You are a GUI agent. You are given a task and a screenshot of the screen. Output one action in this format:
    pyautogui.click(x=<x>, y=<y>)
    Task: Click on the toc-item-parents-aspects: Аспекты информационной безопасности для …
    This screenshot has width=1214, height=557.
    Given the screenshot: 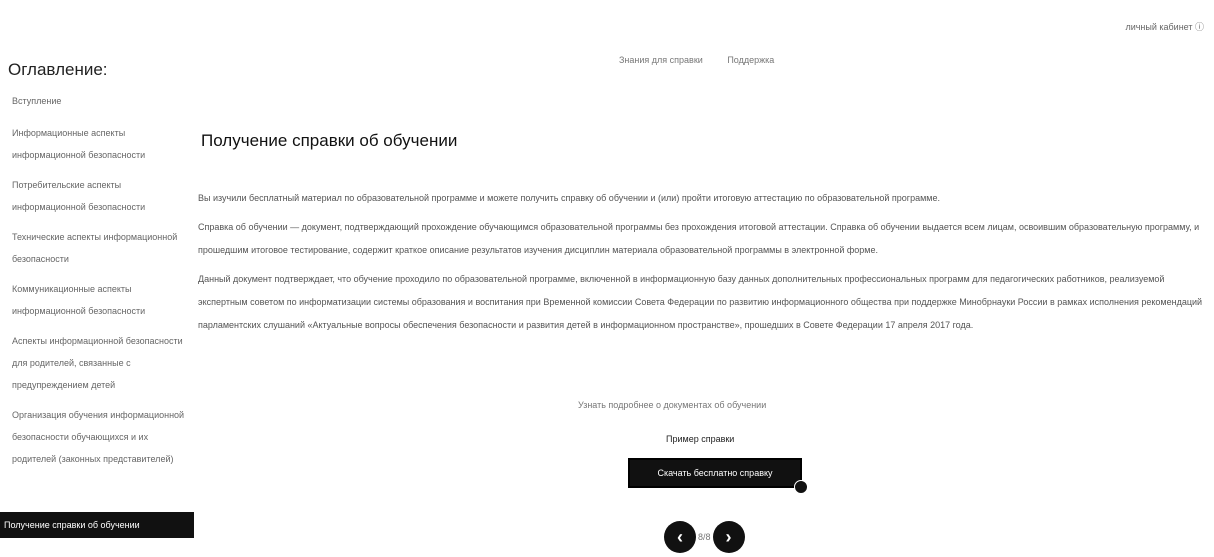 What is the action you would take?
    pyautogui.click(x=102, y=363)
    